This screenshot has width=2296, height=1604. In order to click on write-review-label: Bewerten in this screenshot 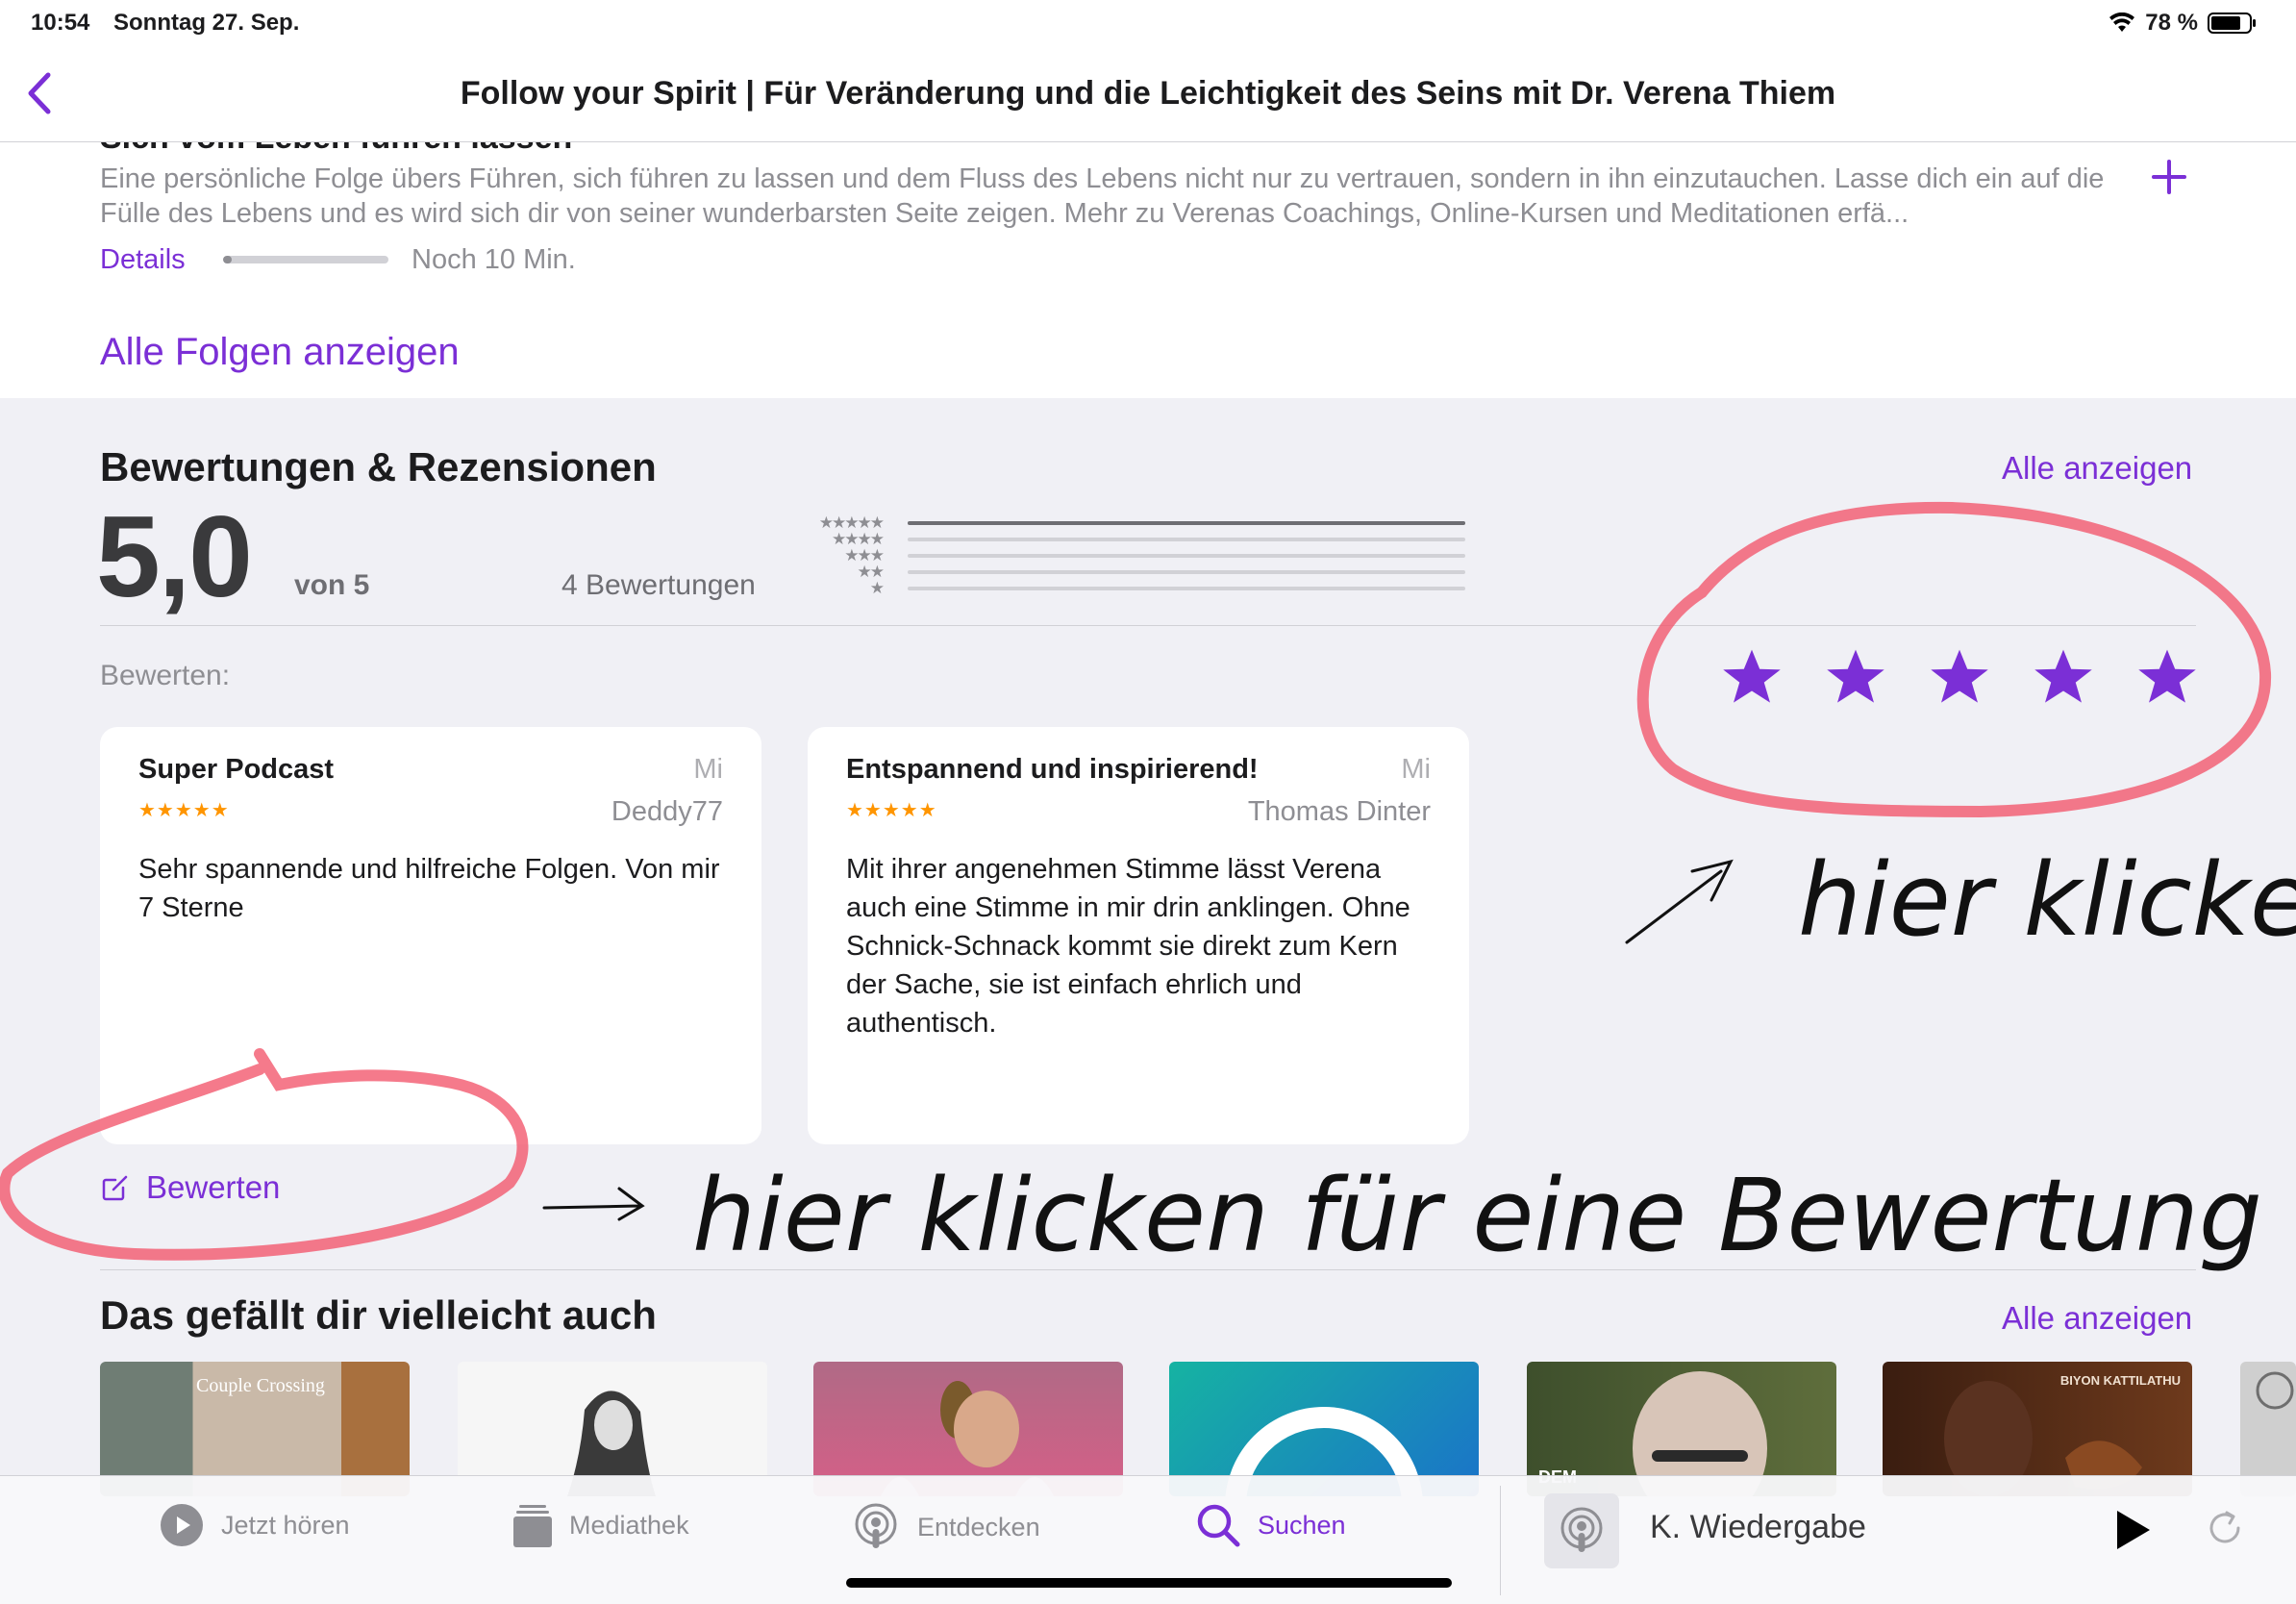, I will do `click(213, 1187)`.